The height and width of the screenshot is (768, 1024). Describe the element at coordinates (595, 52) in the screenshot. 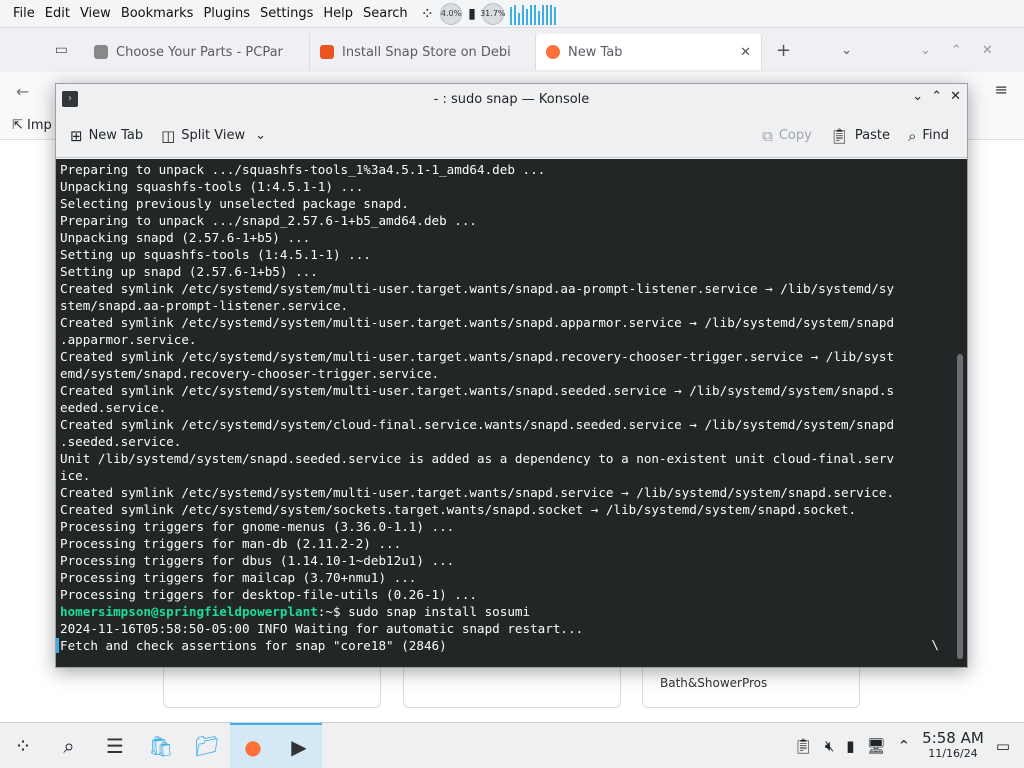

I see `tab-label: New Tab` at that location.